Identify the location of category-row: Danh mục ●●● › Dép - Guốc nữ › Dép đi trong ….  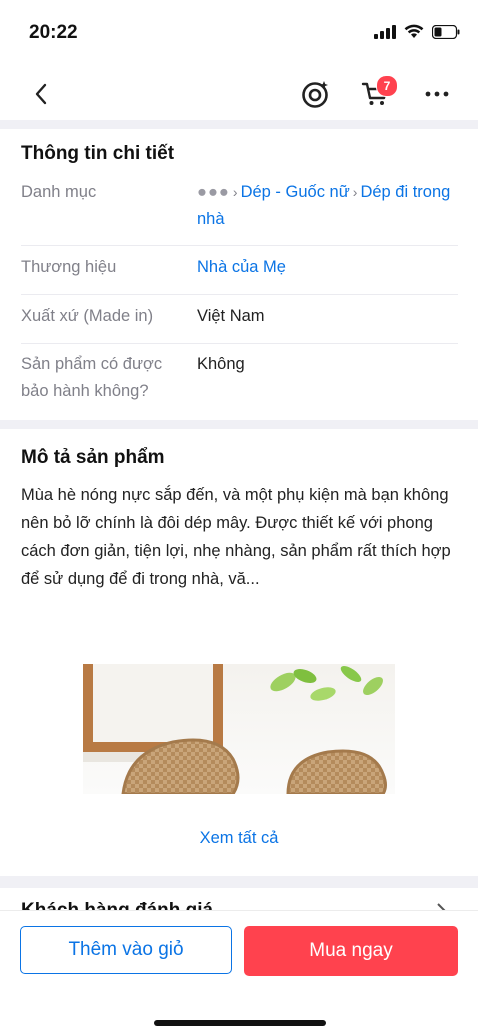
(239, 212).